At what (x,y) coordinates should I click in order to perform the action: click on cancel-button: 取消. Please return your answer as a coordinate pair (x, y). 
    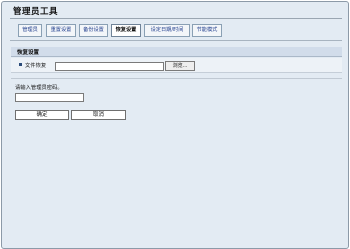
    Looking at the image, I should click on (98, 115).